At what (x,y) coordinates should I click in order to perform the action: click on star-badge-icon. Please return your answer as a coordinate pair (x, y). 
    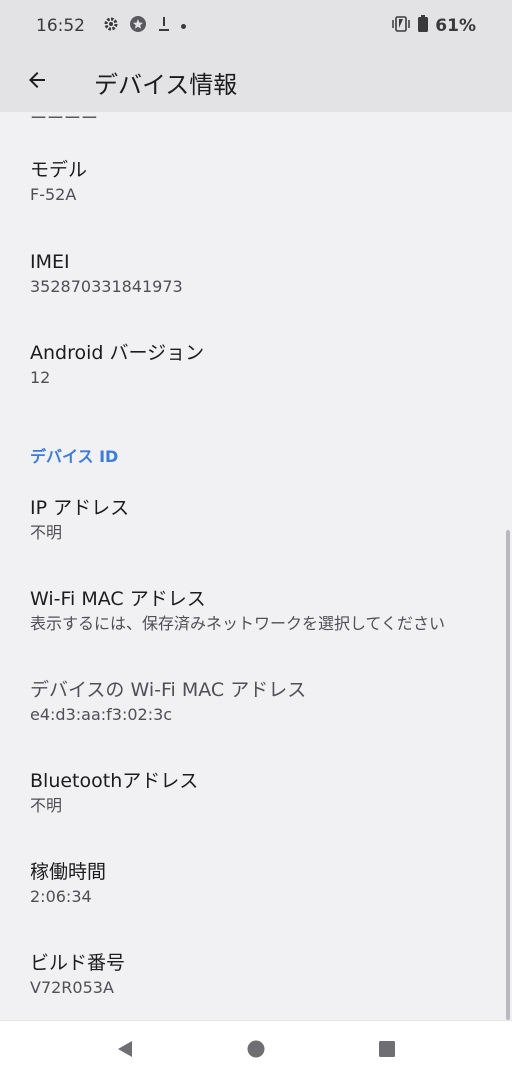
    Looking at the image, I should click on (138, 26).